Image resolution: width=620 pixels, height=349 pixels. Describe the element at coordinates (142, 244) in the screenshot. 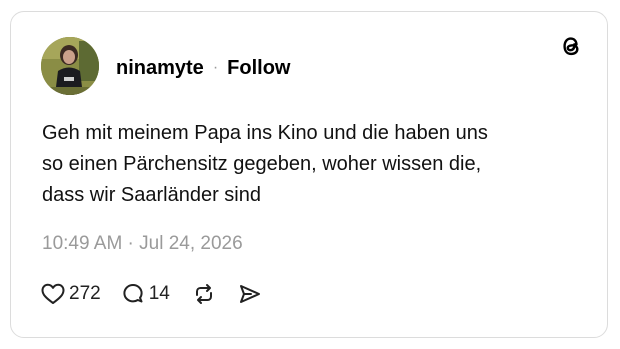

I see `post-timestamp: 10:49 AM · Jul 24, 2026` at that location.